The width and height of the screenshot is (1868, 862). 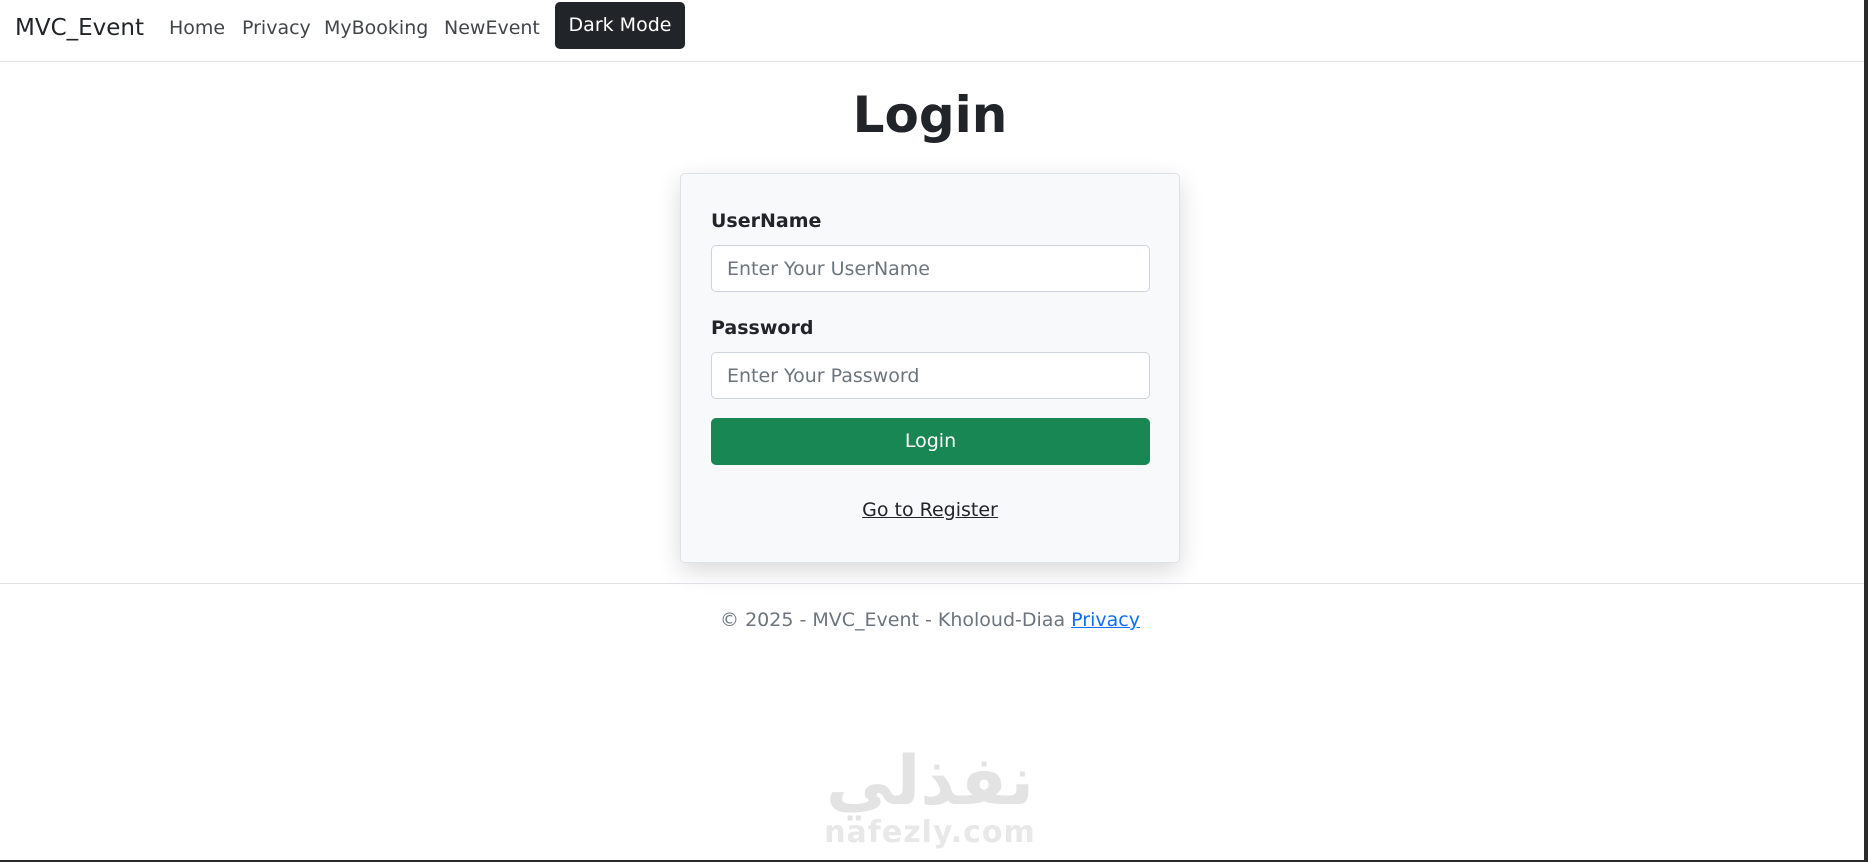 What do you see at coordinates (1866, 431) in the screenshot?
I see `window-edge-right` at bounding box center [1866, 431].